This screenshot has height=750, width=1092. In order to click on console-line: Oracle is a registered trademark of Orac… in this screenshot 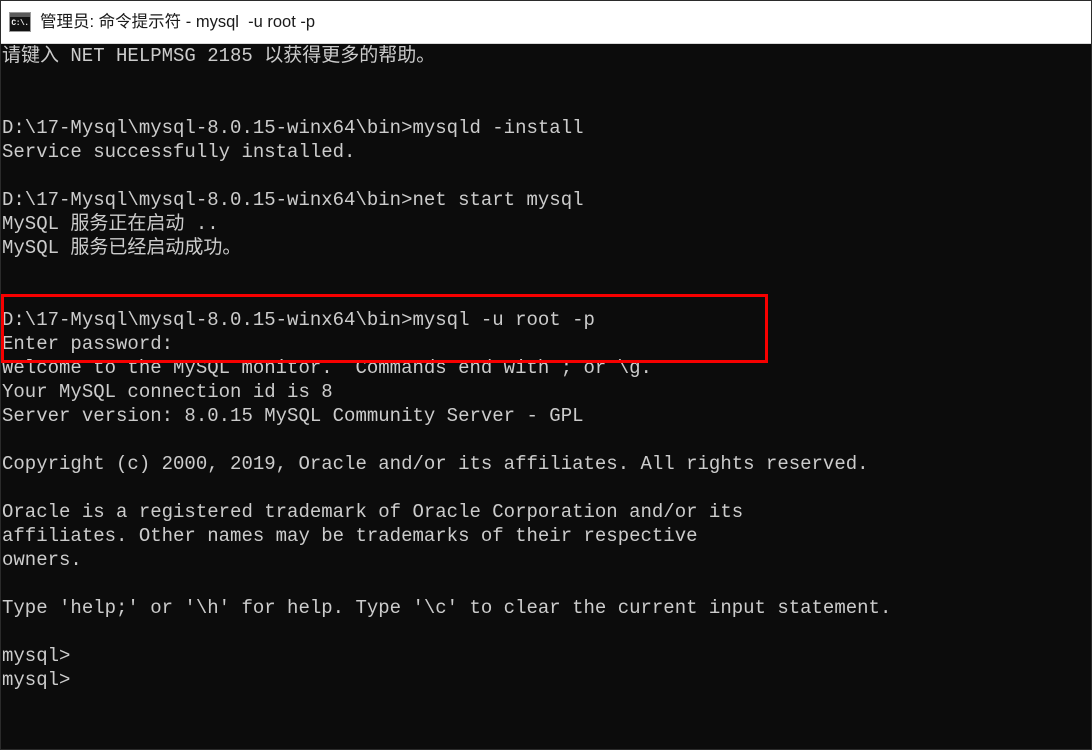, I will do `click(373, 512)`.